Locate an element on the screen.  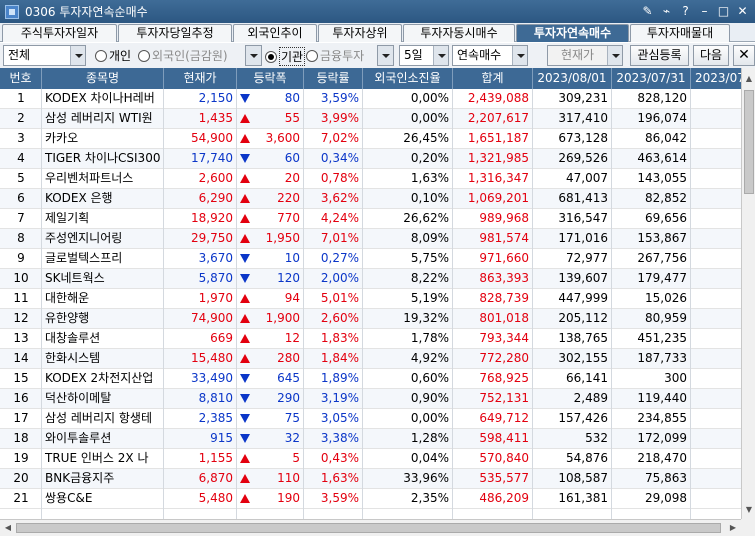
cell-date3 is located at coordinates (716, 239).